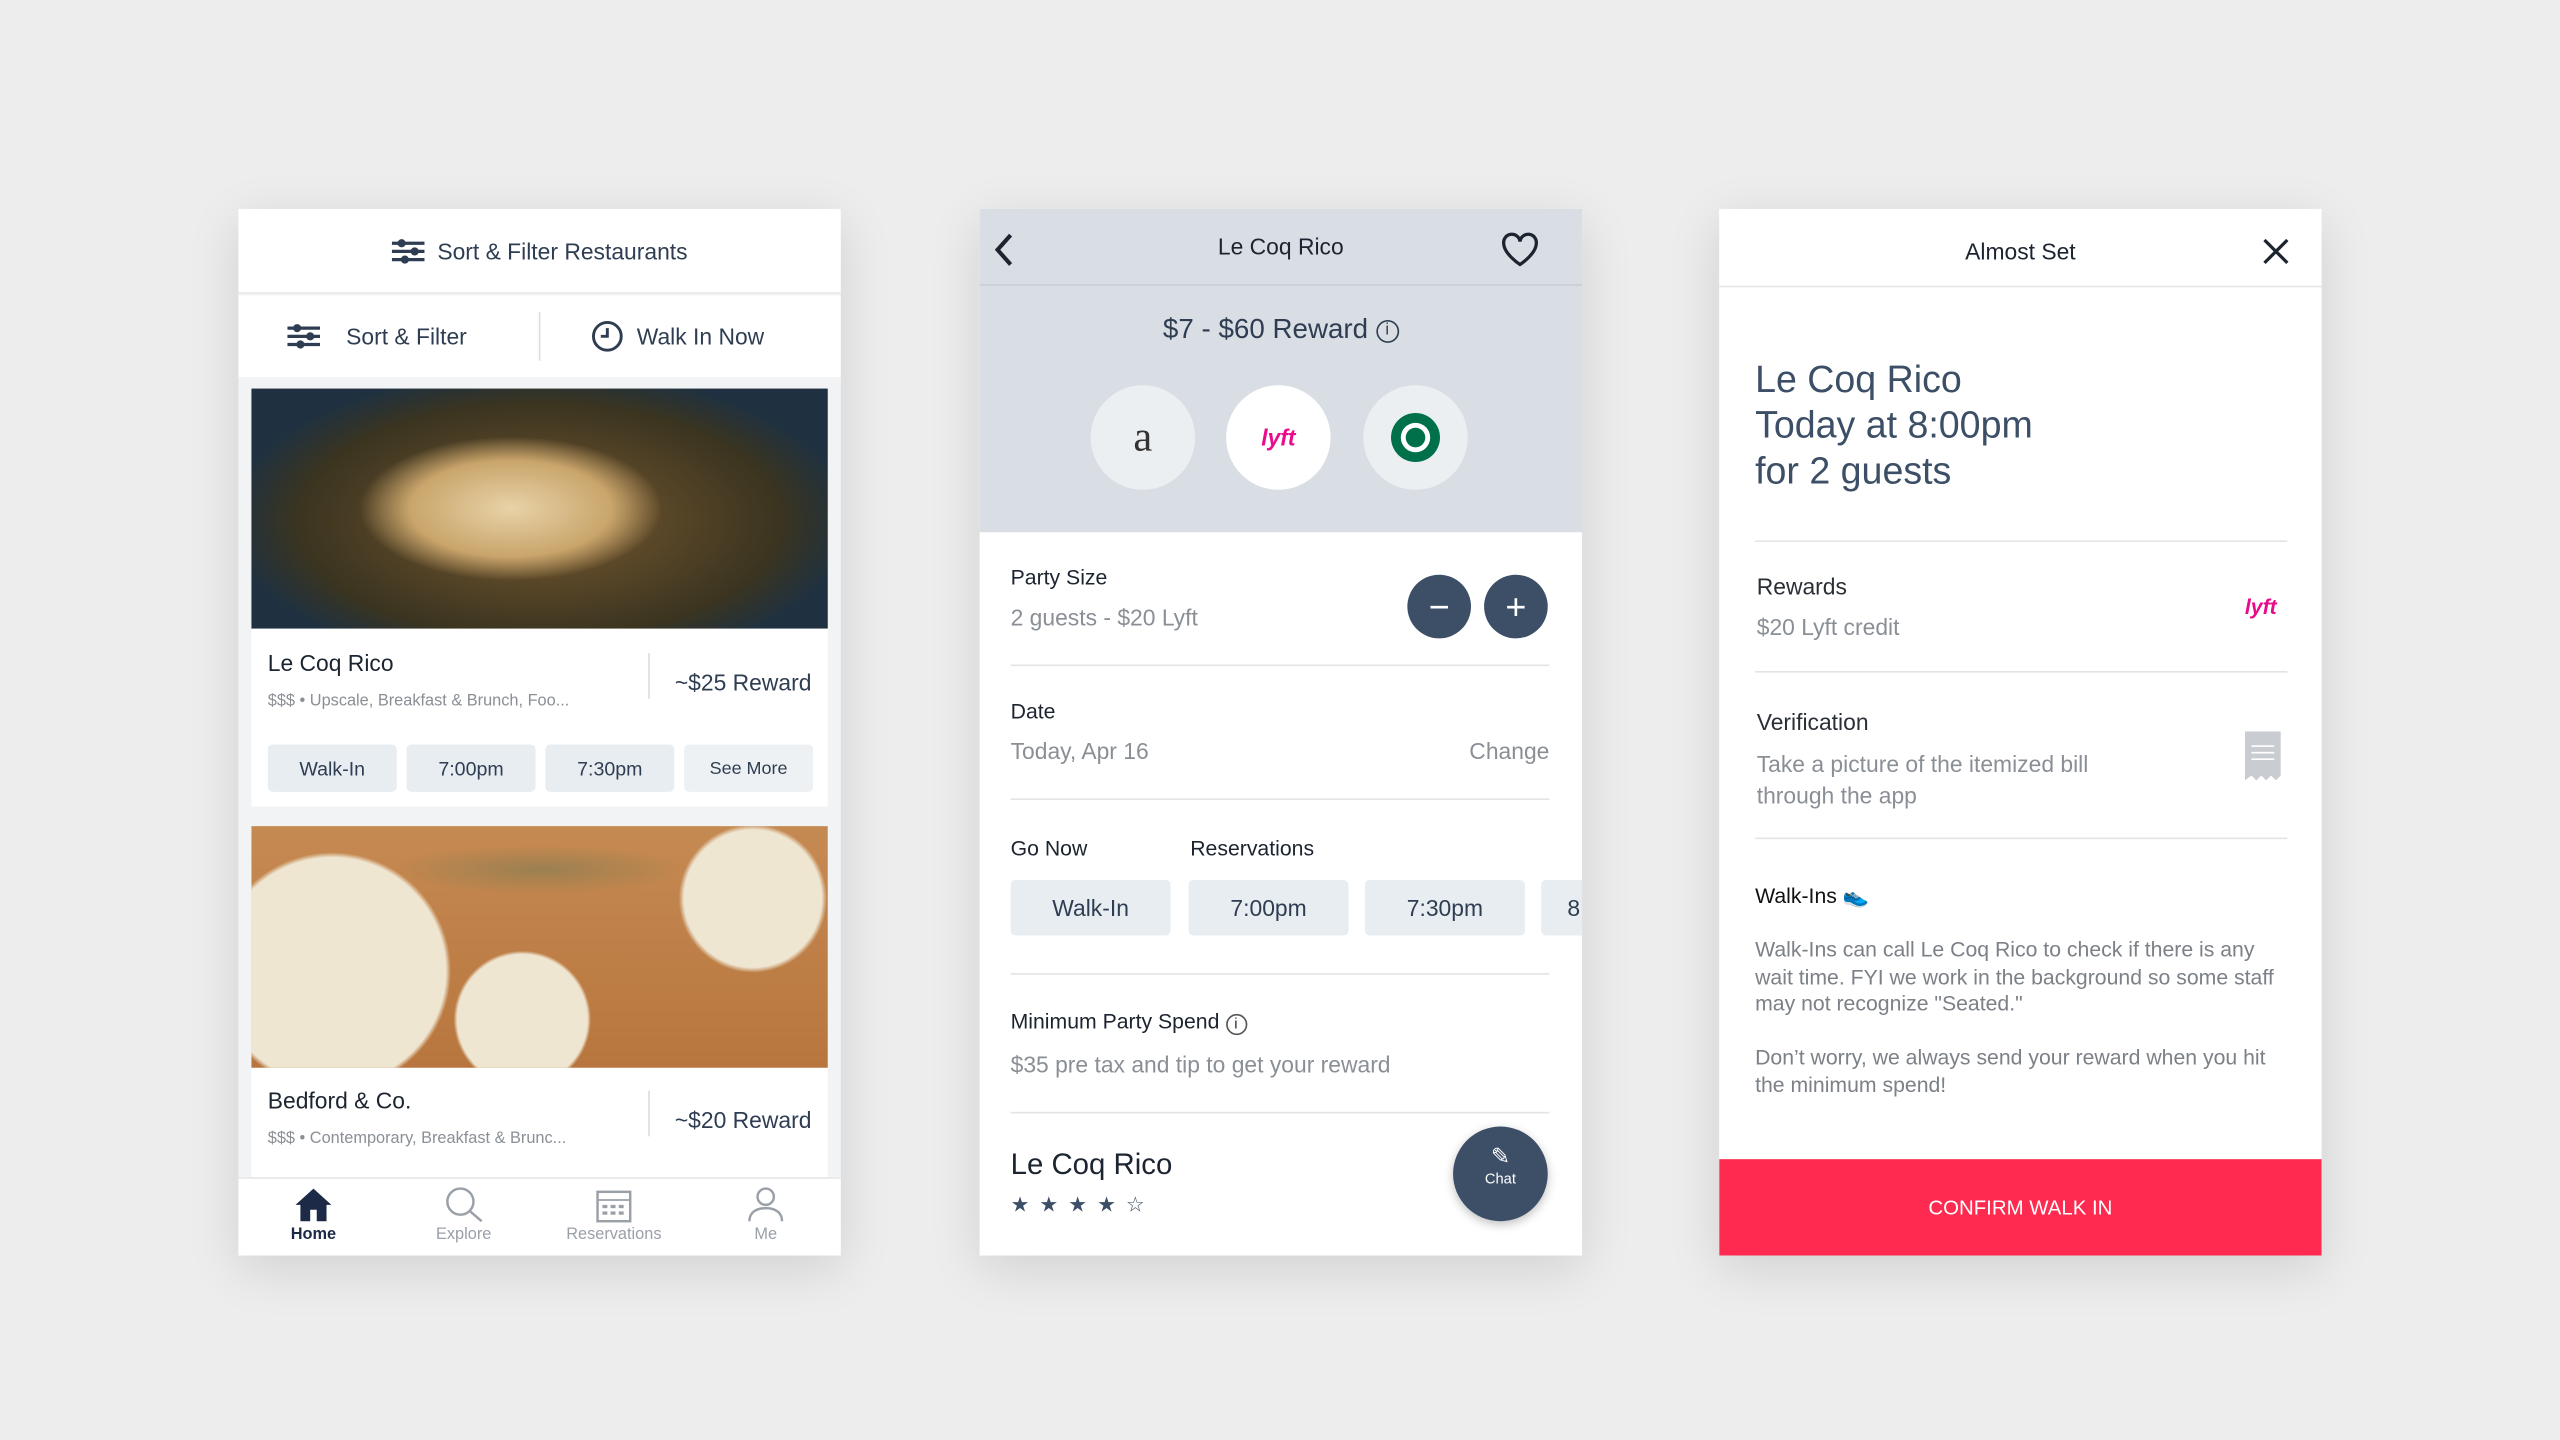 This screenshot has height=1440, width=2560. I want to click on date-value: Today, Apr 16, so click(1079, 751).